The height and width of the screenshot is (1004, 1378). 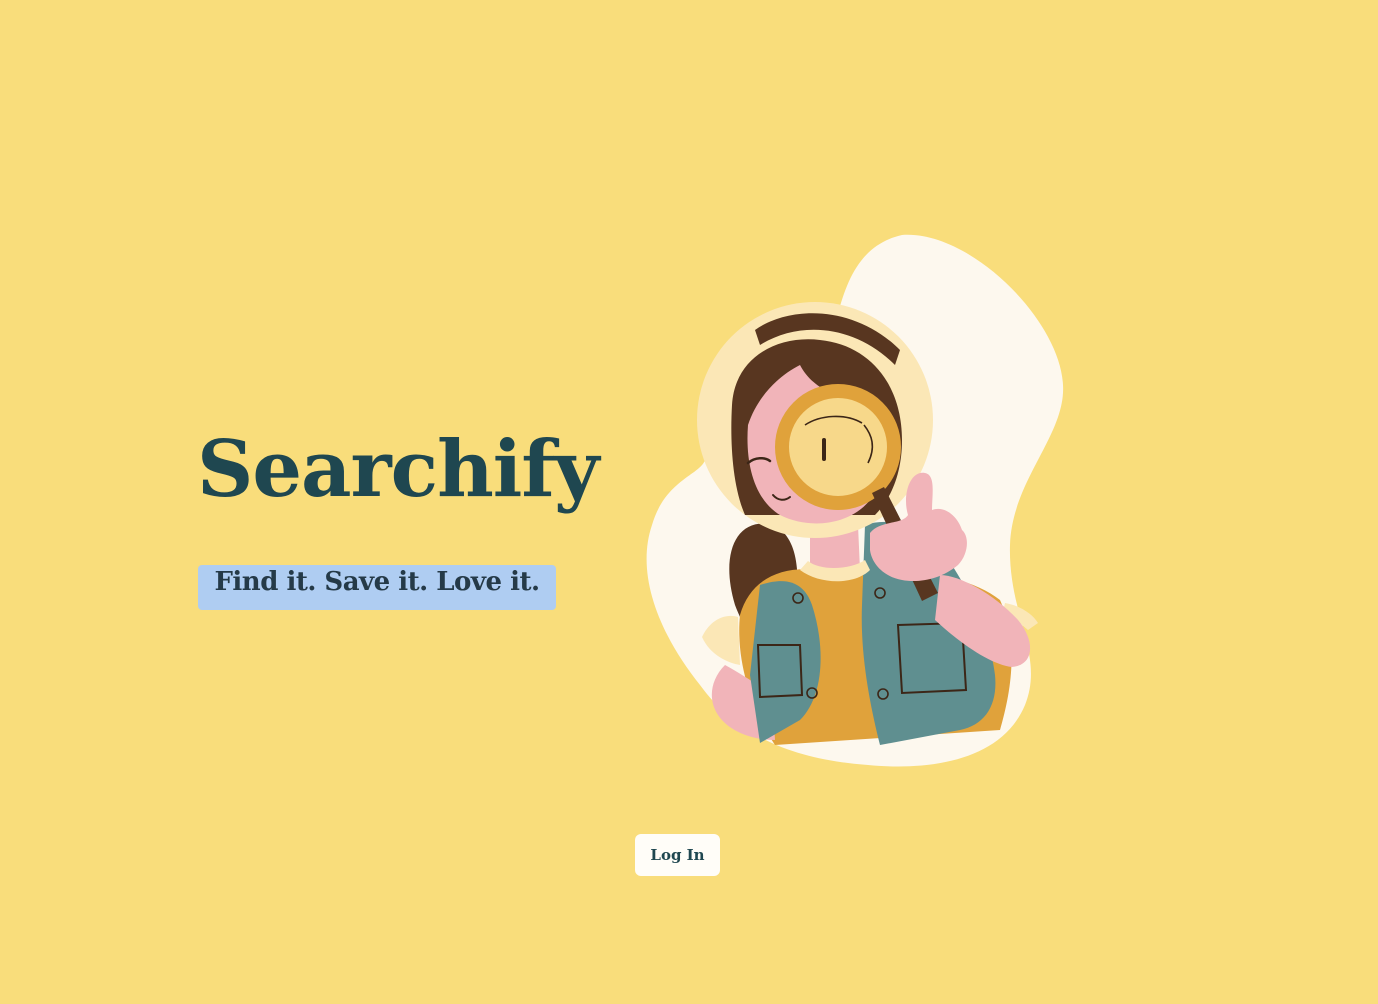 What do you see at coordinates (677, 855) in the screenshot?
I see `login-button: Log In` at bounding box center [677, 855].